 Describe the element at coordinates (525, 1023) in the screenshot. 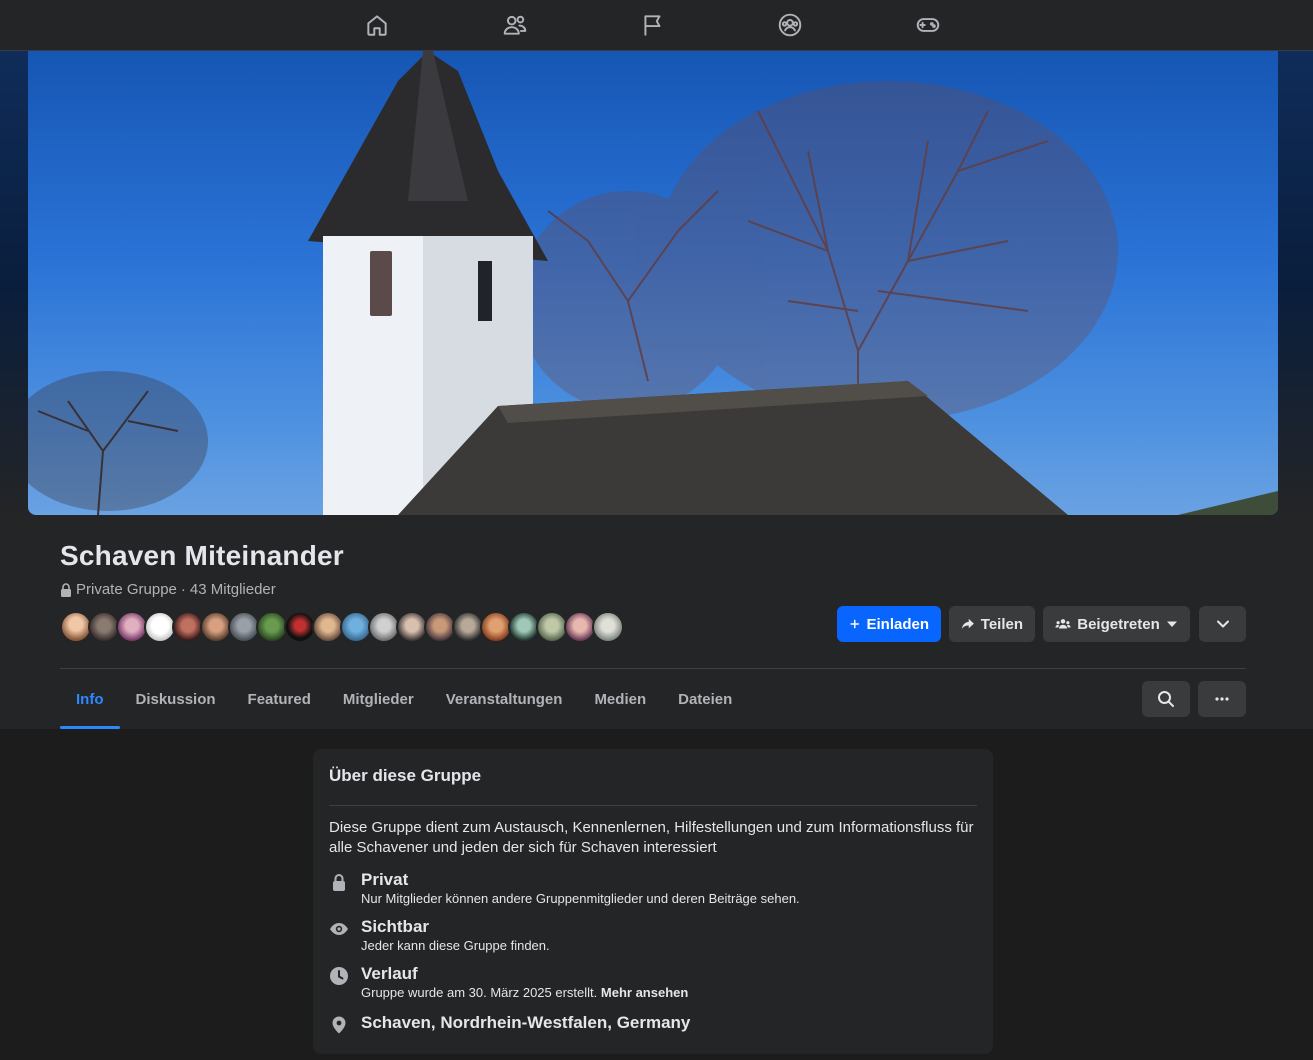

I see `location-text: Schaven, Nordrhein-Westfalen, Germany` at that location.